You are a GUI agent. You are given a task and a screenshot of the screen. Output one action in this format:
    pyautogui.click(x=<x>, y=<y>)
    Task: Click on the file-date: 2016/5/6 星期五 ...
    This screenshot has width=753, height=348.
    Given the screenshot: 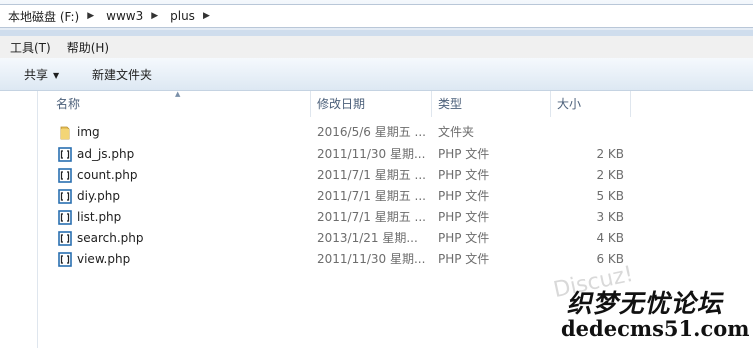 What is the action you would take?
    pyautogui.click(x=371, y=132)
    